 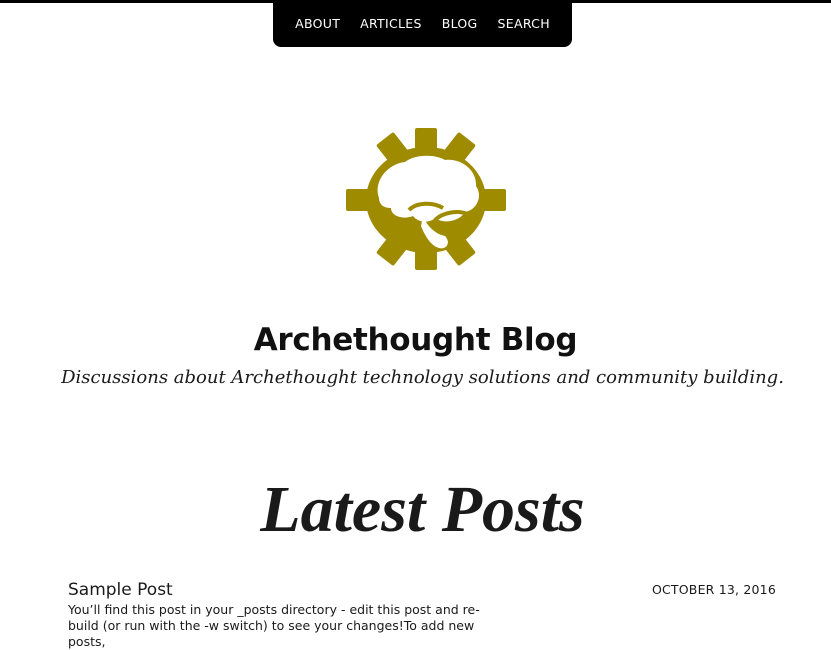 I want to click on nav-blog-link: BLOG, so click(x=460, y=23).